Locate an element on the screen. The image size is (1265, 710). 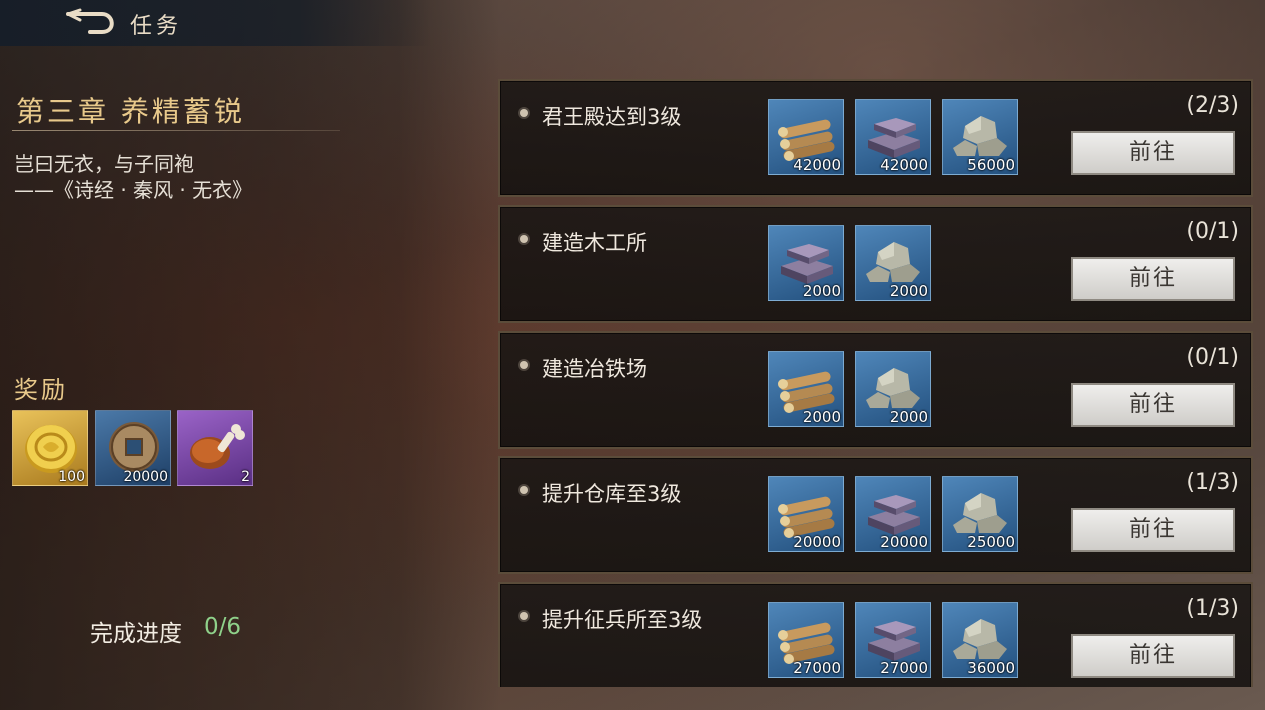
quest-card: 建造冶铁场 (0/1) 2000 2000 前往 is located at coordinates (875, 390).